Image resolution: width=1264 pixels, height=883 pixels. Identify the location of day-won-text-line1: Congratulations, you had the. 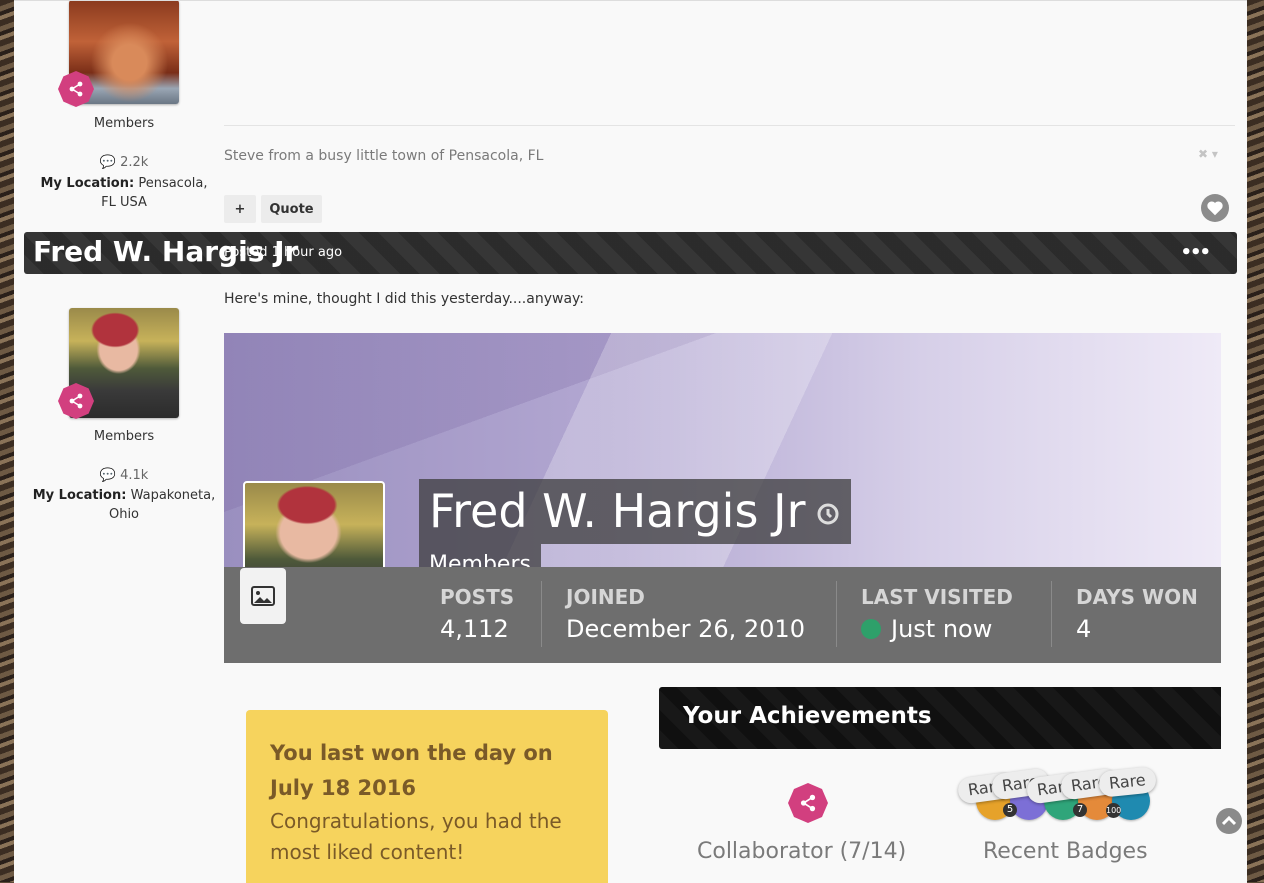
(416, 821).